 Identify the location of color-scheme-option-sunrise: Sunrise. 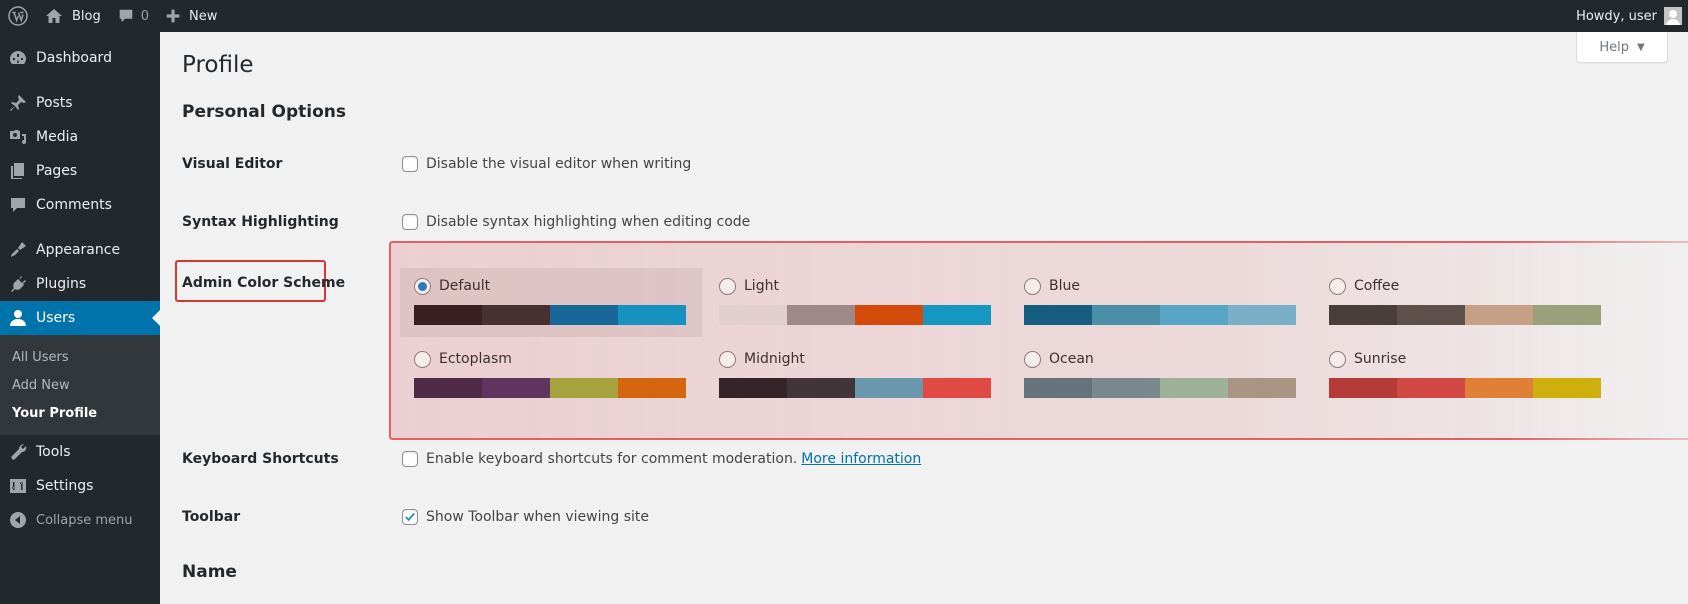
(1466, 375).